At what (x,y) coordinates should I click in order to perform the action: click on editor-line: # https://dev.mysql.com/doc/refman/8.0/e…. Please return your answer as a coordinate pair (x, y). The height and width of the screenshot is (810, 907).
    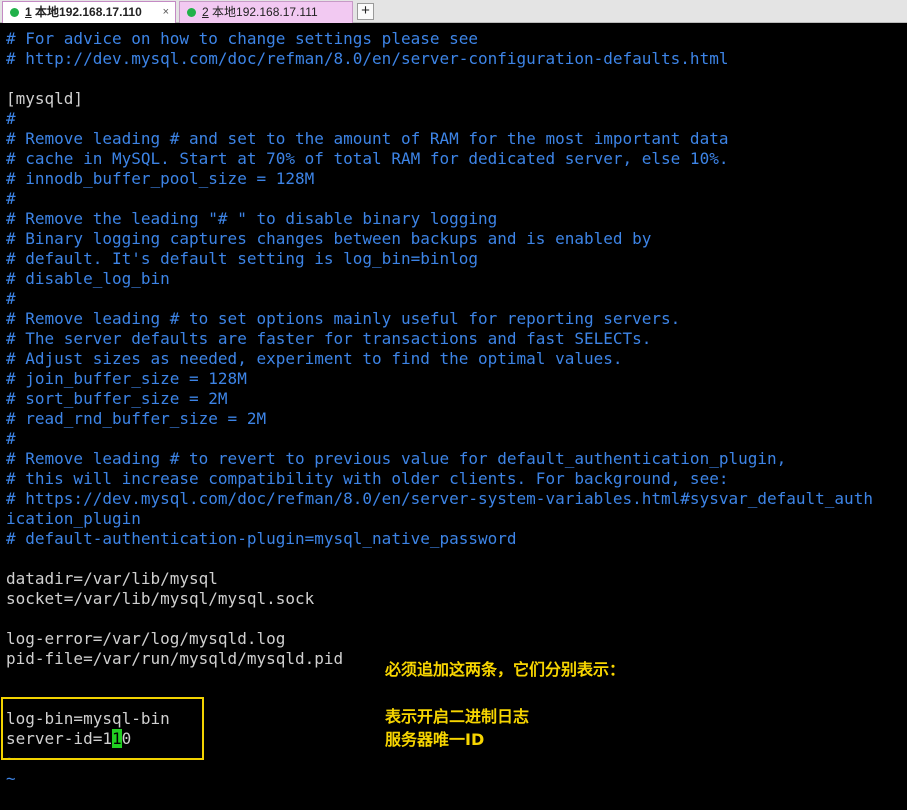
    Looking at the image, I should click on (439, 498).